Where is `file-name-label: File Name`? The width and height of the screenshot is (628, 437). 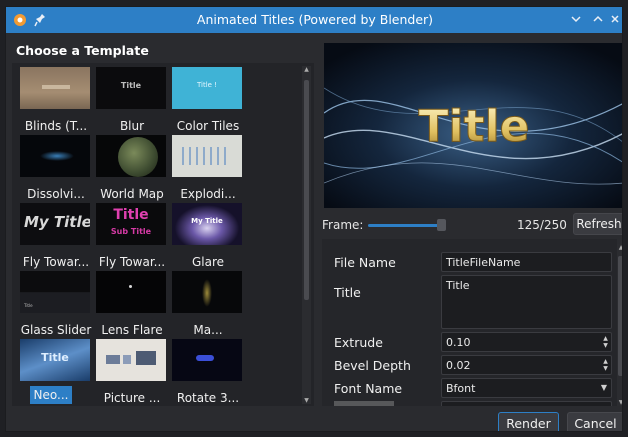
file-name-label: File Name is located at coordinates (365, 262).